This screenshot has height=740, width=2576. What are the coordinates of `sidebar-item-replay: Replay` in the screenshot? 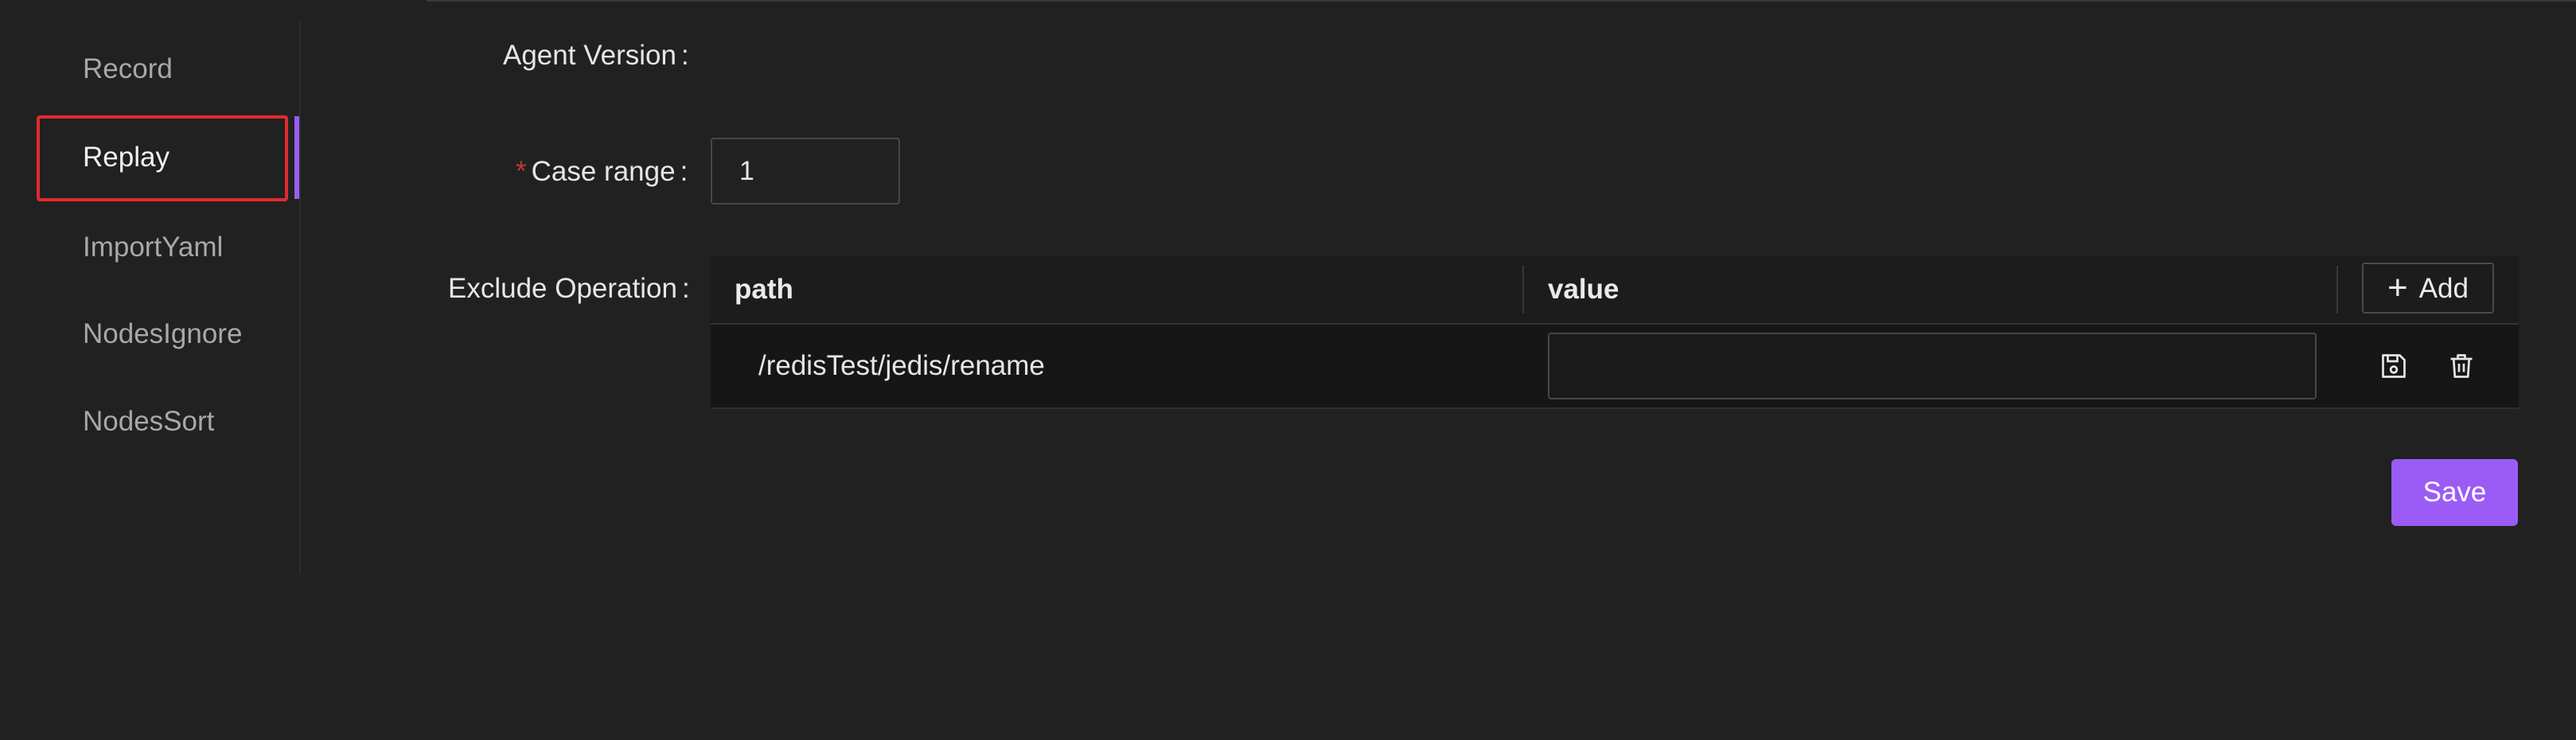 It's located at (126, 157).